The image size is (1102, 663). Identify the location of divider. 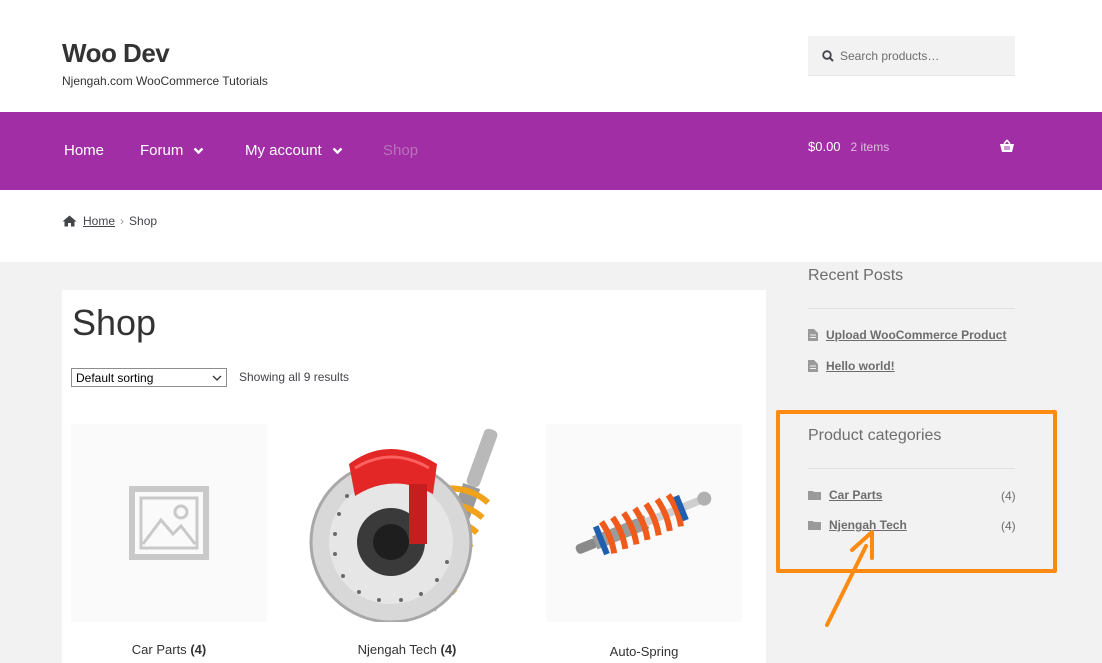
(911, 308).